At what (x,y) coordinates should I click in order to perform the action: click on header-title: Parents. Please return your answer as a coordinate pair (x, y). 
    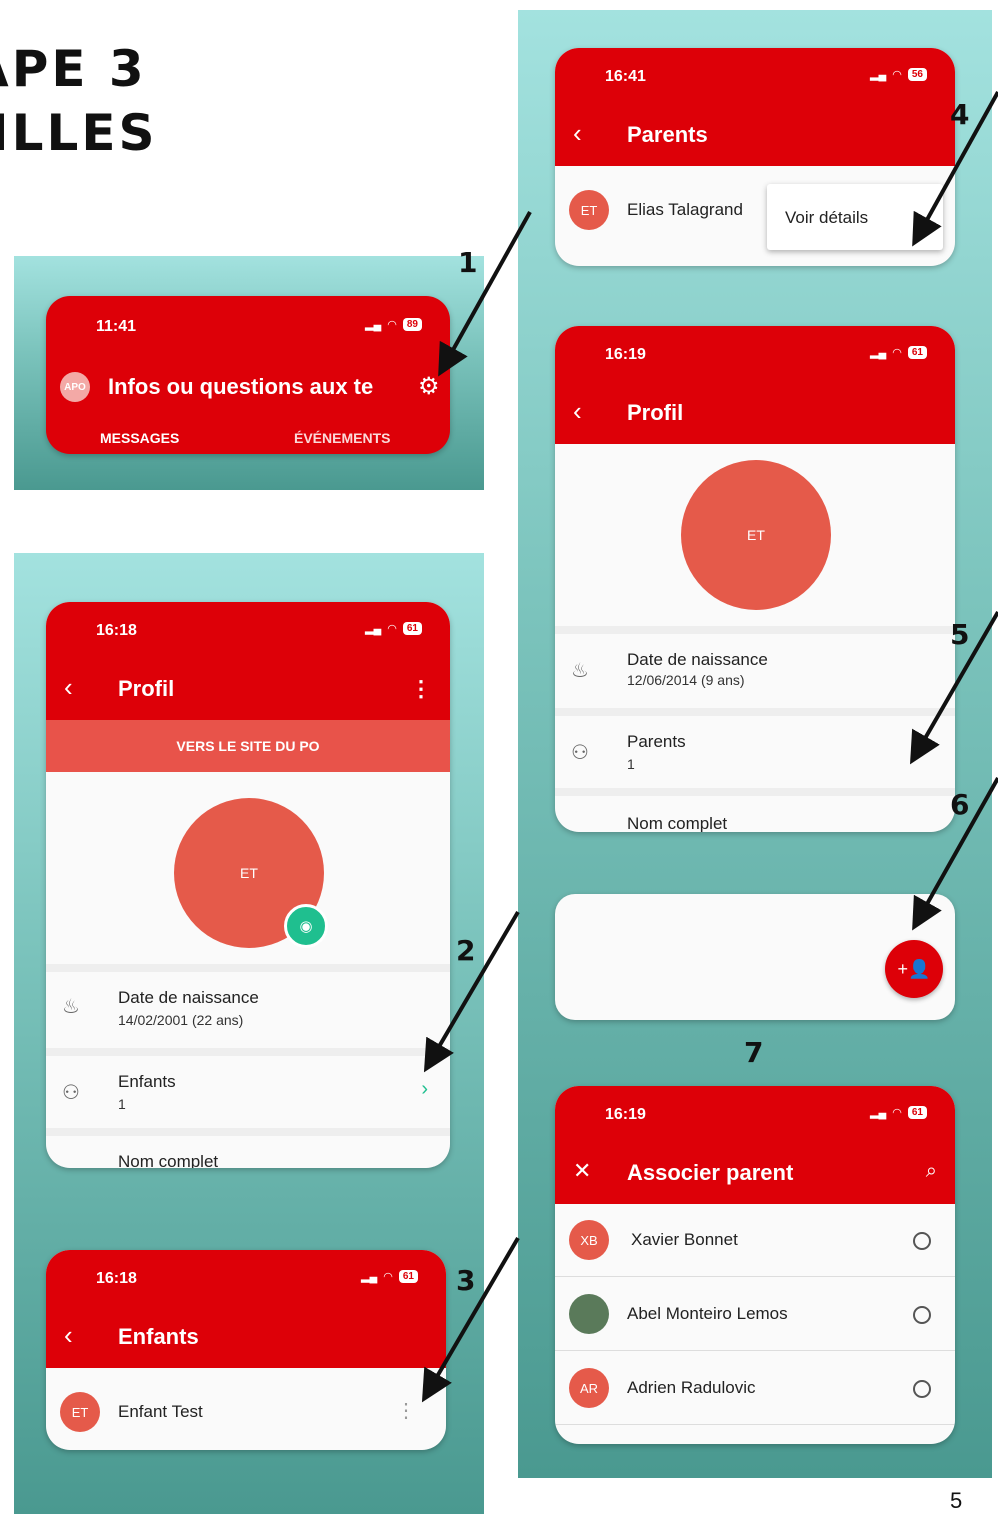
    Looking at the image, I should click on (667, 134).